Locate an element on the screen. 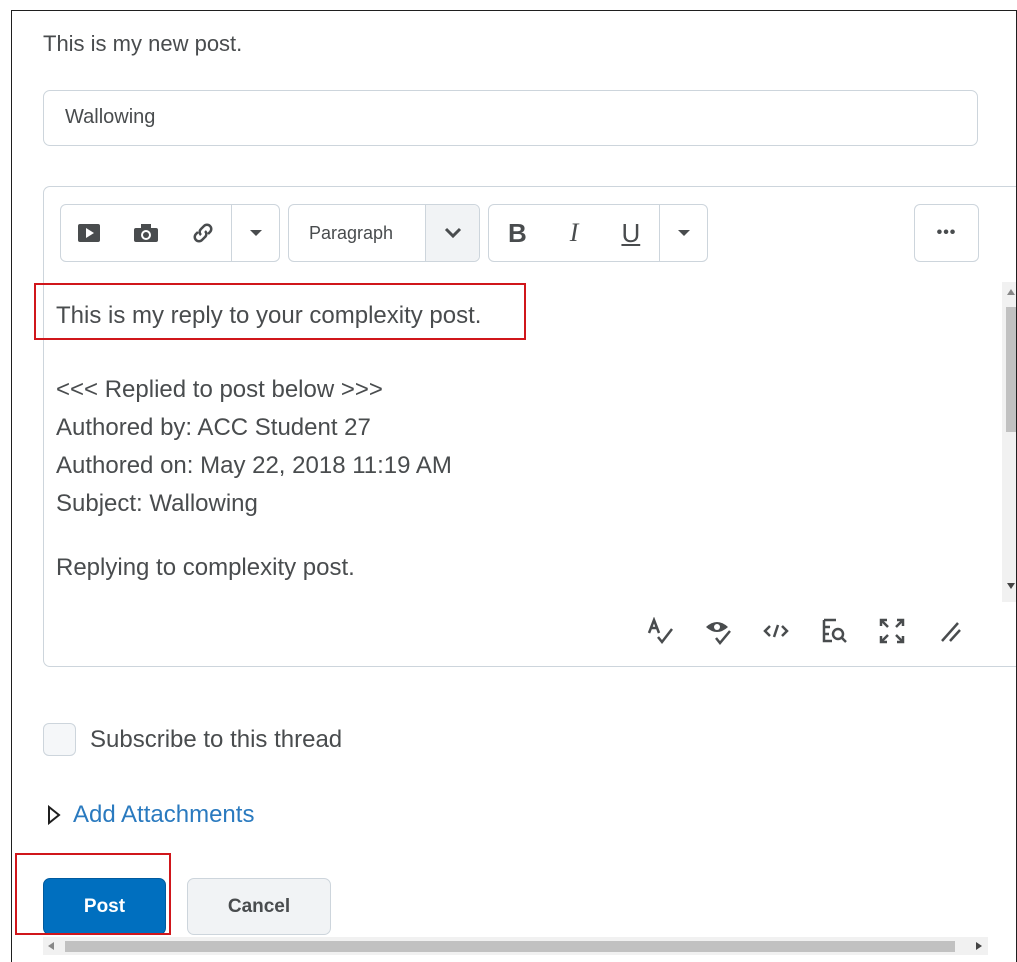  format-label: Paragraph is located at coordinates (351, 232).